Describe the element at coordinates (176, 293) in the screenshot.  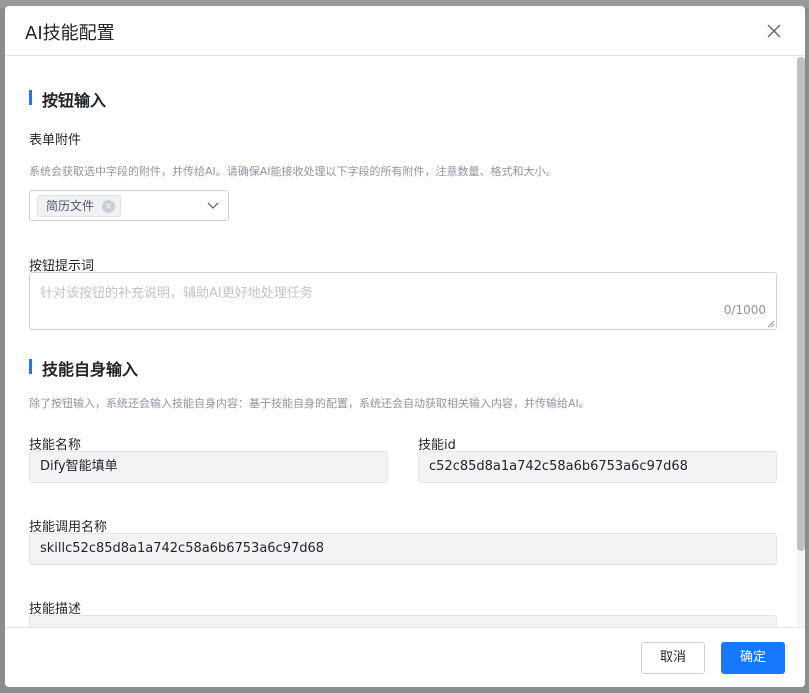
I see `prompt-placeholder: 针对该按钮的补充说明，辅助AI更好地处理任务` at that location.